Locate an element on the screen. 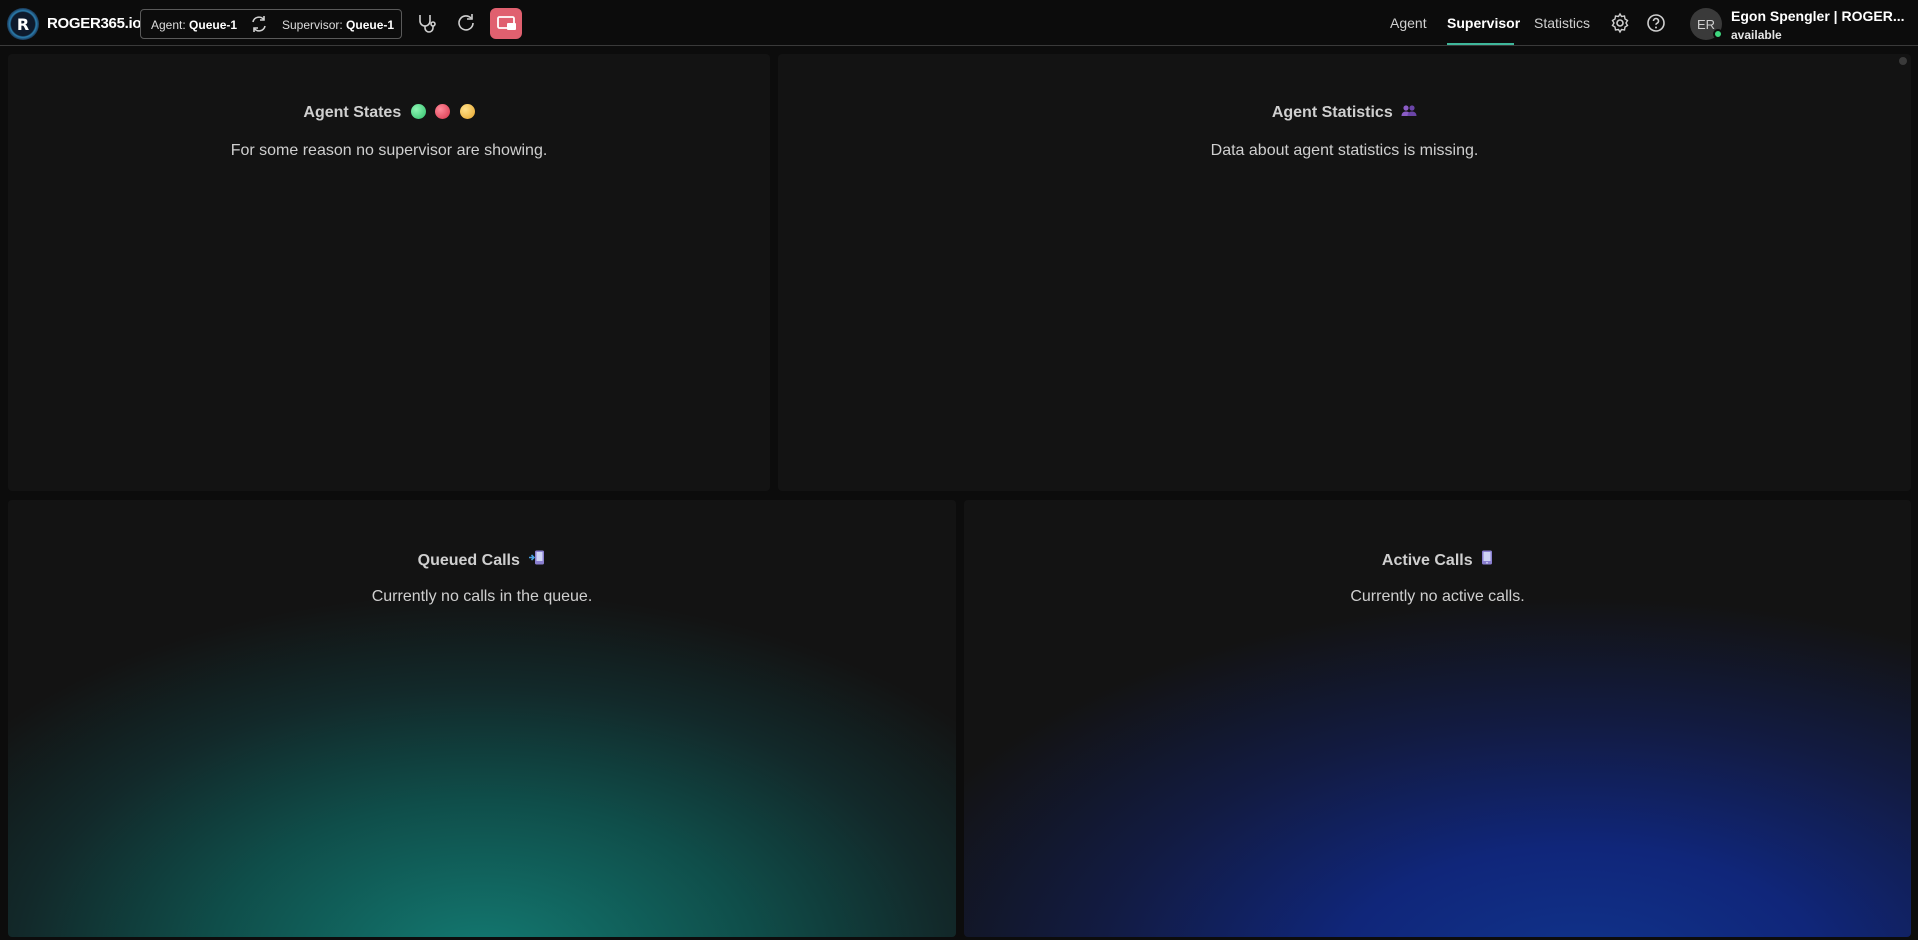 The height and width of the screenshot is (940, 1918). sync-icon is located at coordinates (259, 24).